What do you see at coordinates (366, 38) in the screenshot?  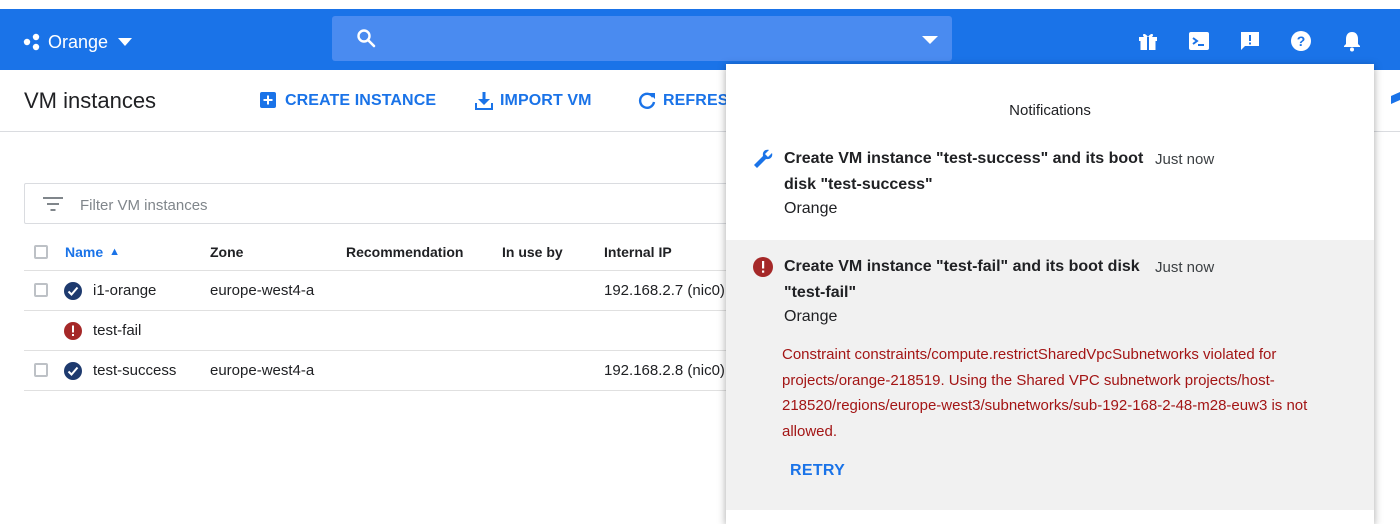 I see `search-icon` at bounding box center [366, 38].